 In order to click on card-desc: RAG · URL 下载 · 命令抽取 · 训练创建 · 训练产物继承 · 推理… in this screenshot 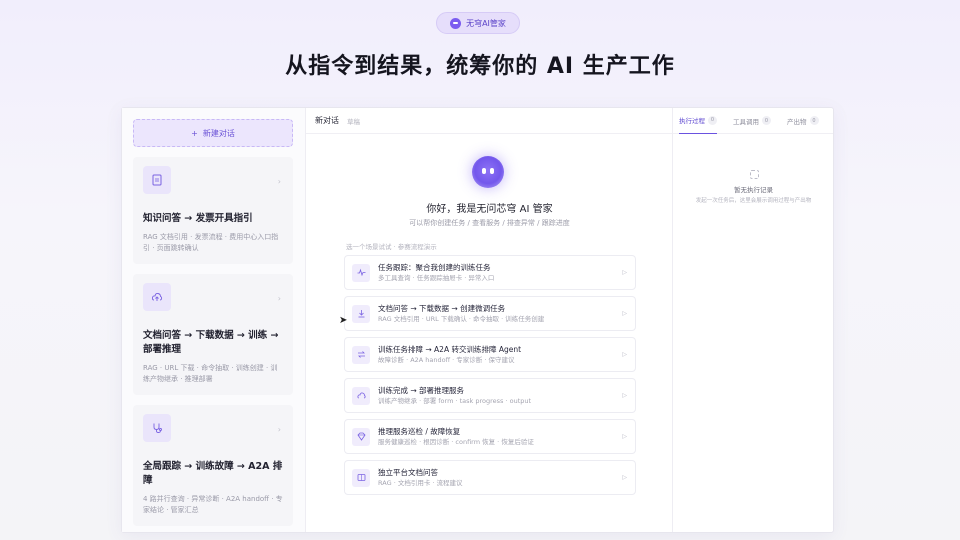, I will do `click(210, 373)`.